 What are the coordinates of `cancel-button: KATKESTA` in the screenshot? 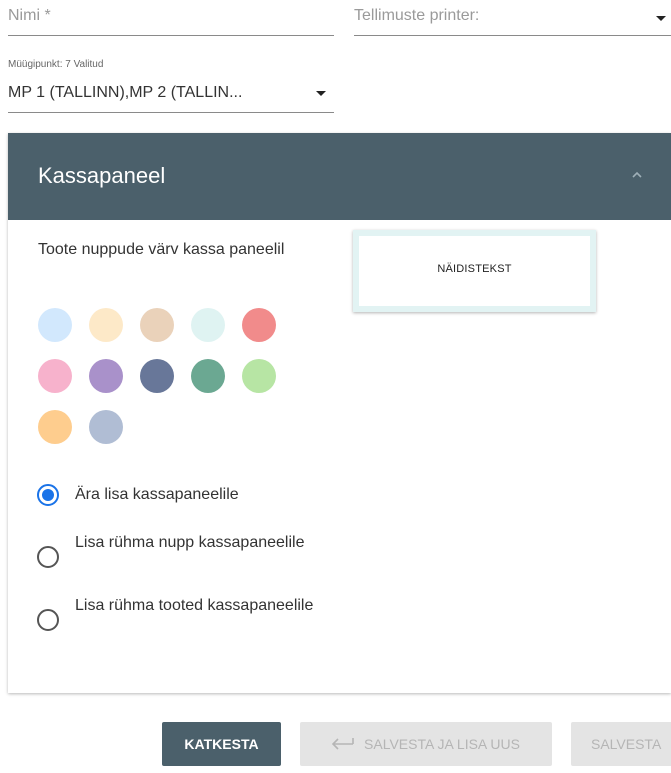 It's located at (221, 744).